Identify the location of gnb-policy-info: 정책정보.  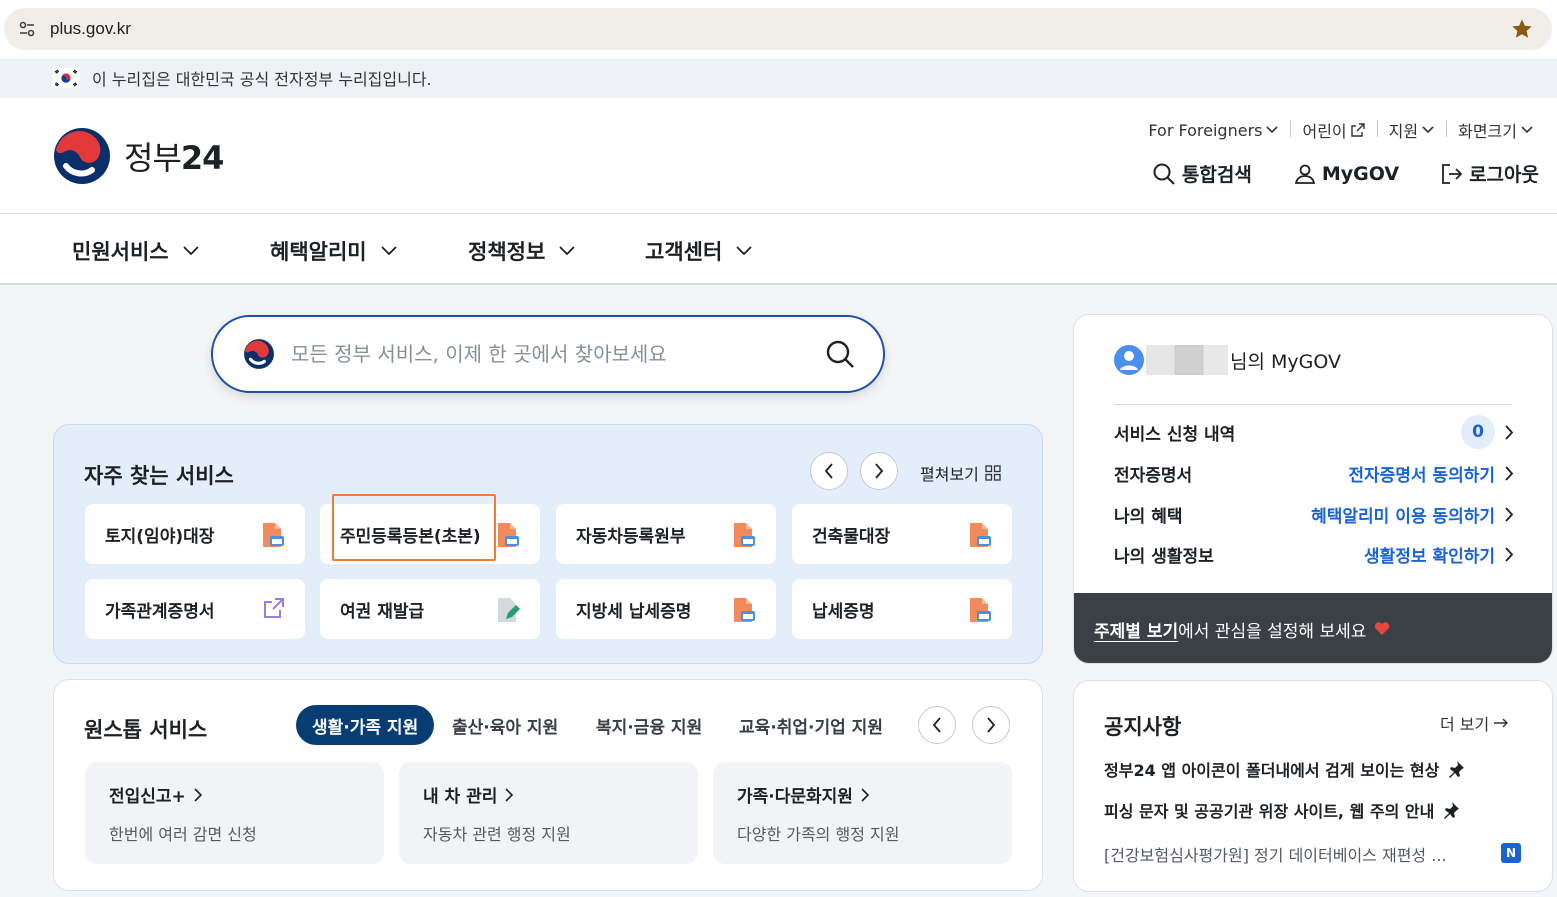
(521, 251).